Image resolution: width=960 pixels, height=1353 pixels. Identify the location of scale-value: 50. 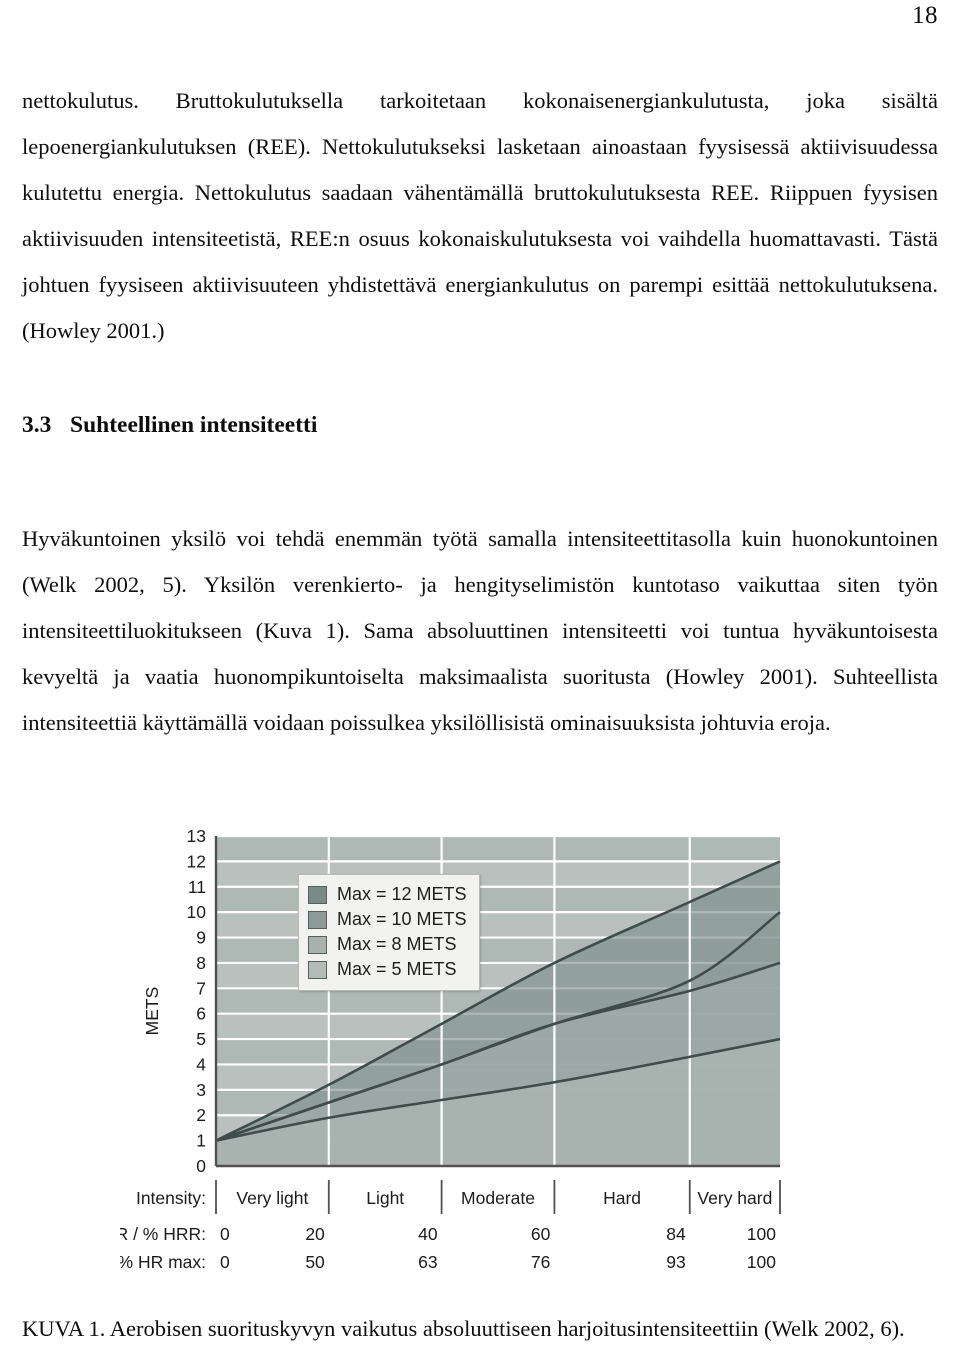
(315, 1262).